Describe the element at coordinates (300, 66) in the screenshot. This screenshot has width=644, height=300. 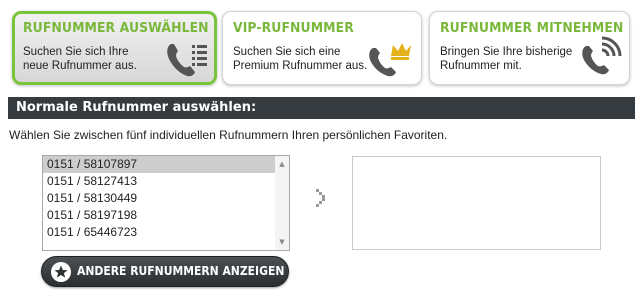
I see `tab-desc-line: Premium Rufnummer aus.` at that location.